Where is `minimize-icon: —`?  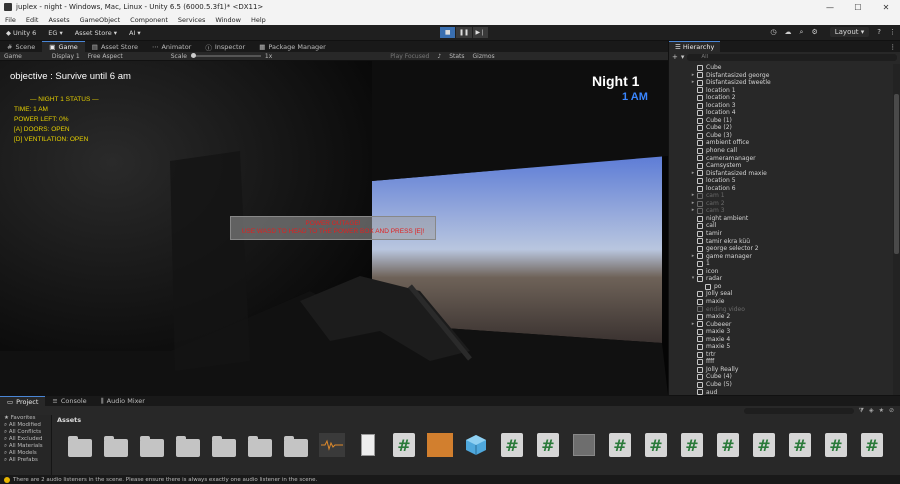 minimize-icon: — is located at coordinates (830, 7).